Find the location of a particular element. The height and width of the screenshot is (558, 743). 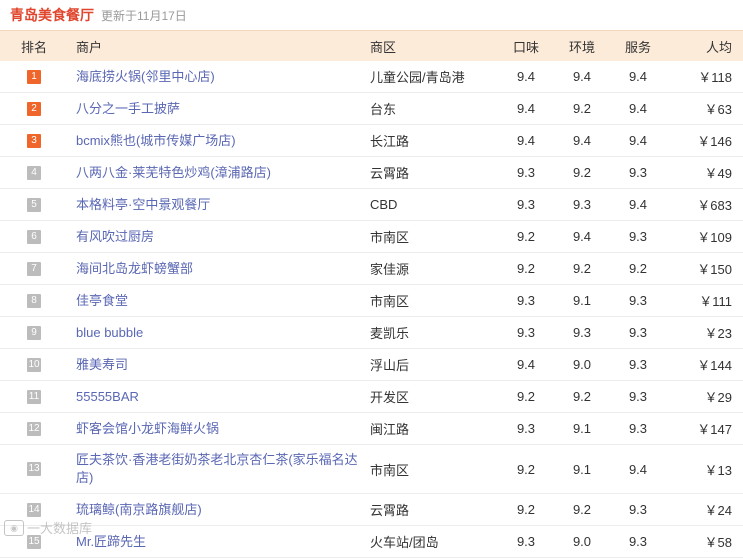

avg-price: ￥111 is located at coordinates (715, 301).